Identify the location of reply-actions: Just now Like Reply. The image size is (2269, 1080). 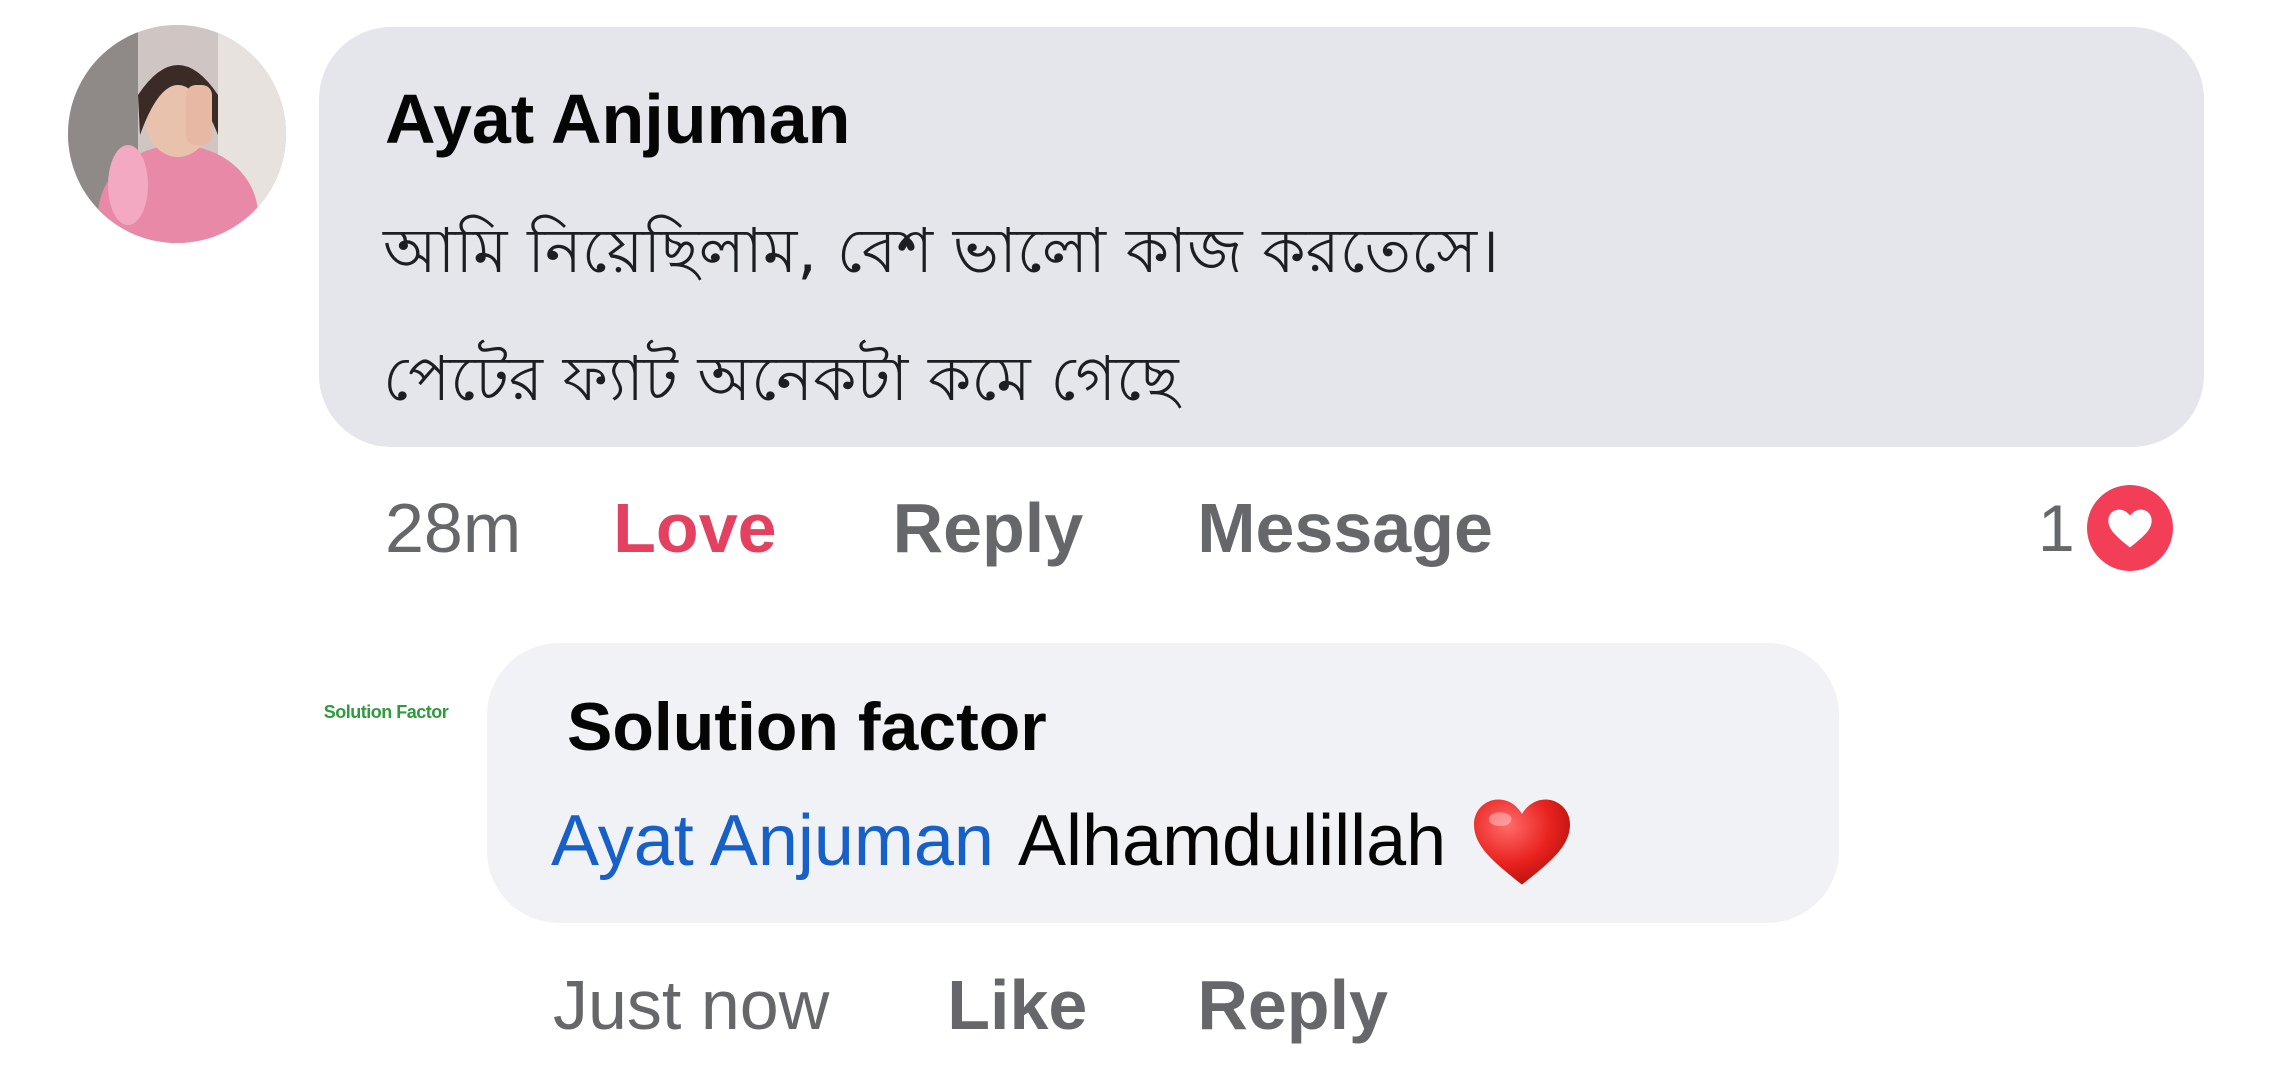
(970, 1005).